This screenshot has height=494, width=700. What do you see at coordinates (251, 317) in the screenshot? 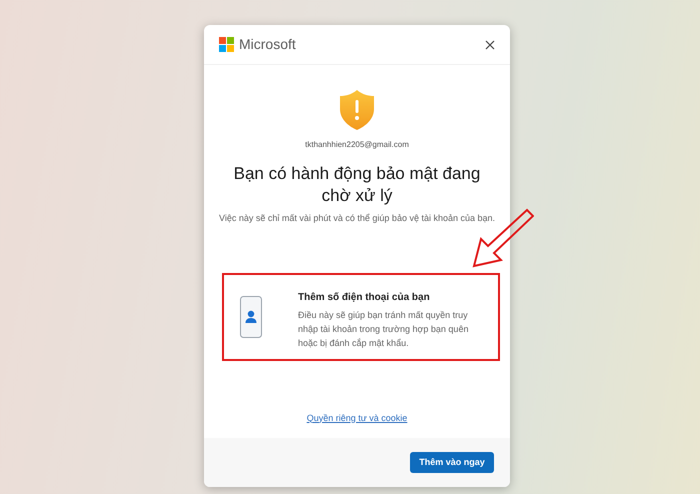
I see `phone-user-icon` at bounding box center [251, 317].